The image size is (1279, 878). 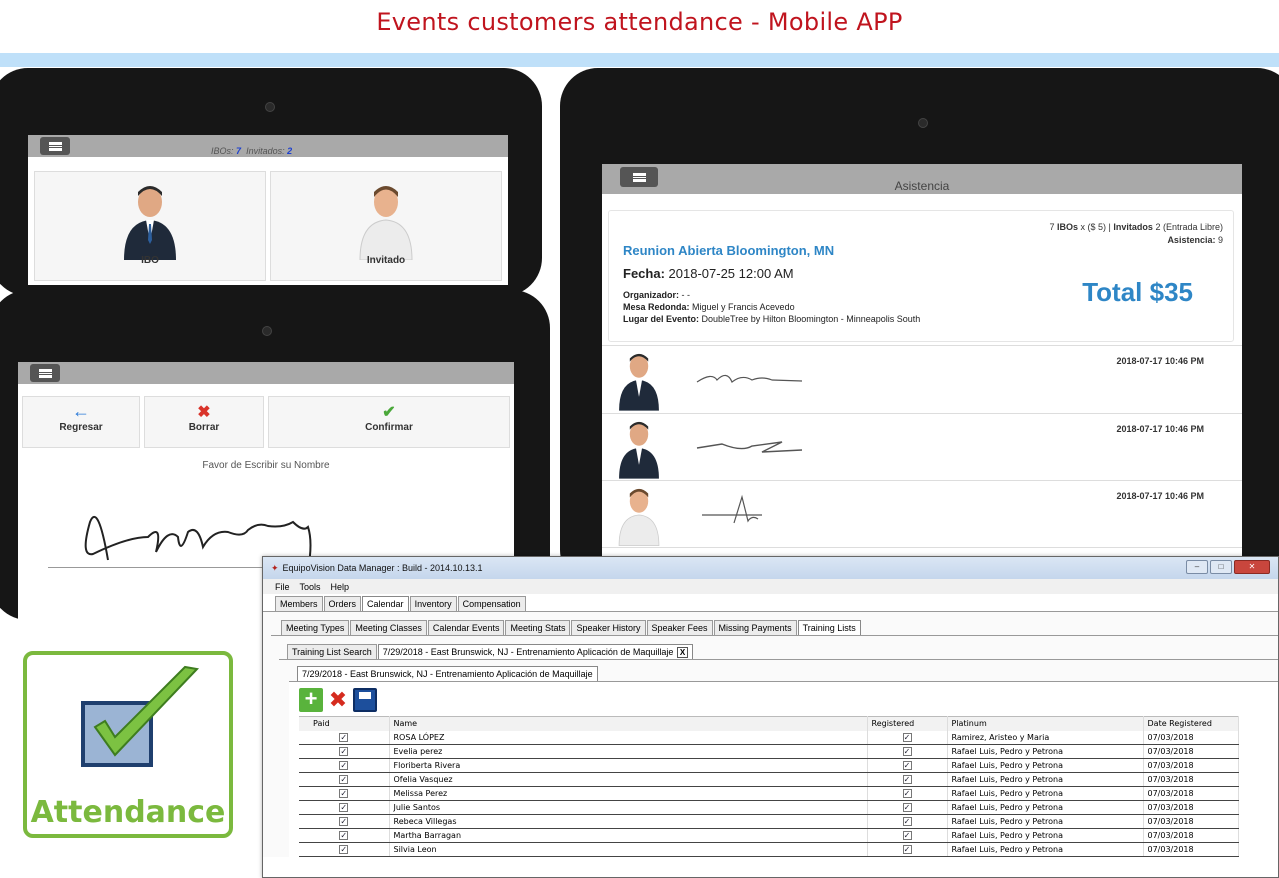 What do you see at coordinates (266, 373) in the screenshot?
I see `app-bar` at bounding box center [266, 373].